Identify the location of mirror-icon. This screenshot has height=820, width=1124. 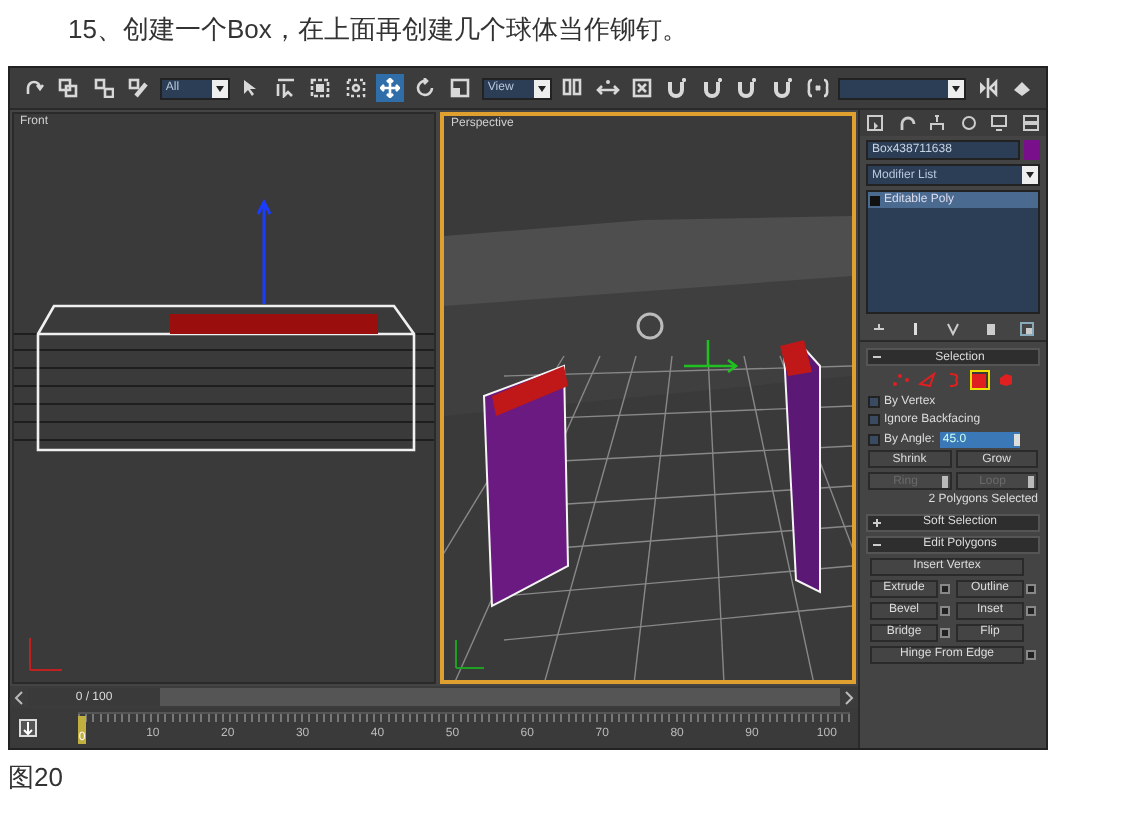
(987, 88).